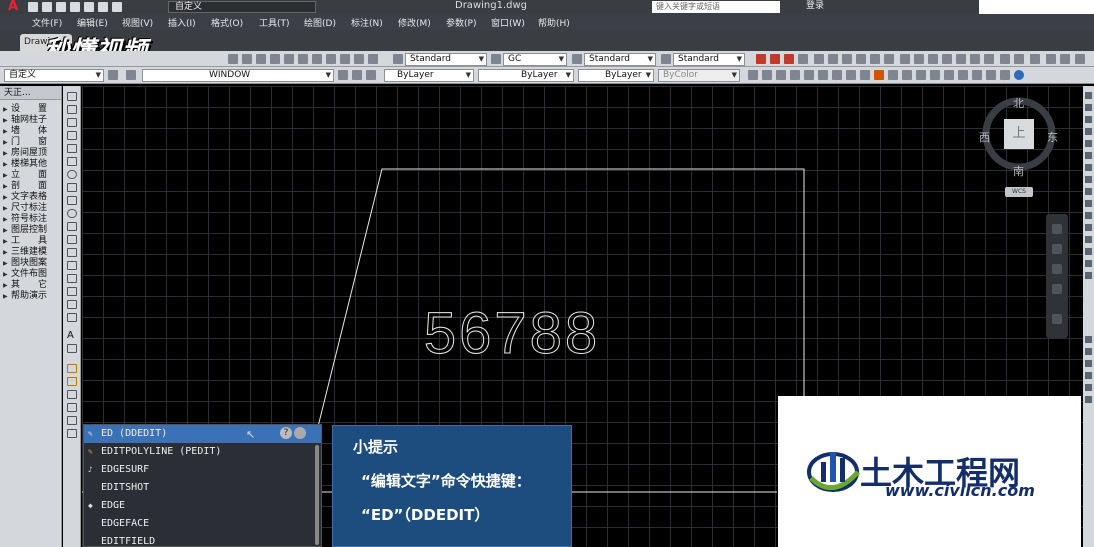 Image resolution: width=1094 pixels, height=547 pixels. Describe the element at coordinates (1088, 351) in the screenshot. I see `osnap-midpoint-icon` at that location.